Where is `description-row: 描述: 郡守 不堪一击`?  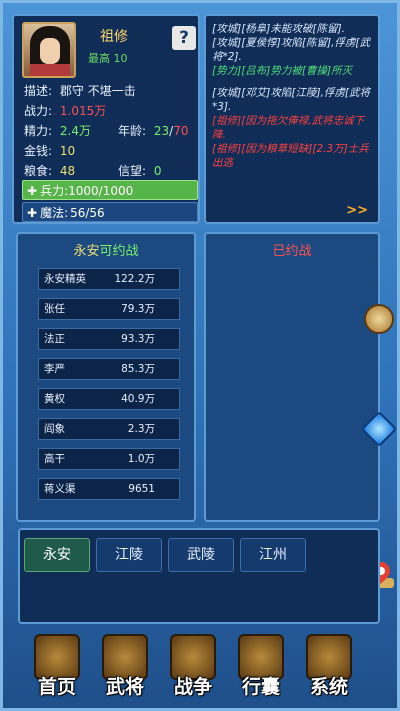
description-row: 描述: 郡守 不堪一击 is located at coordinates (80, 91).